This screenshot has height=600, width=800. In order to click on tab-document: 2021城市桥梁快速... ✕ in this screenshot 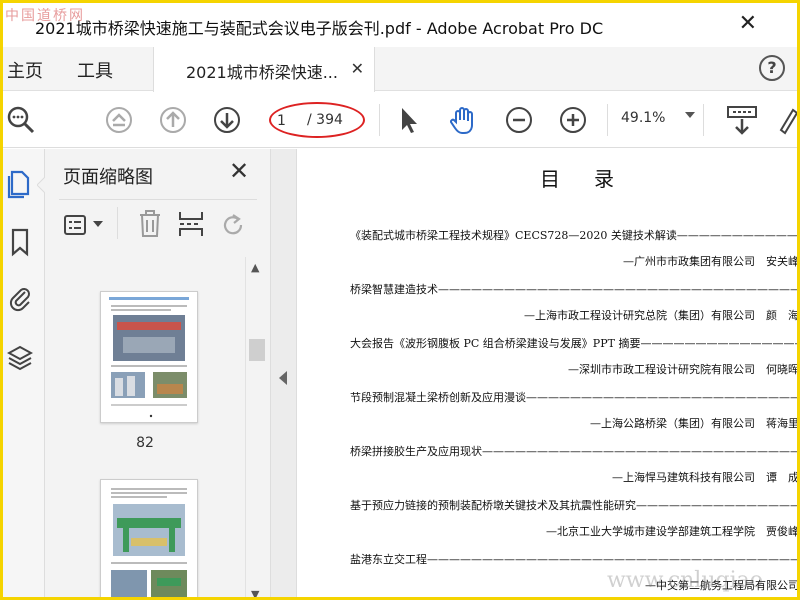, I will do `click(264, 69)`.